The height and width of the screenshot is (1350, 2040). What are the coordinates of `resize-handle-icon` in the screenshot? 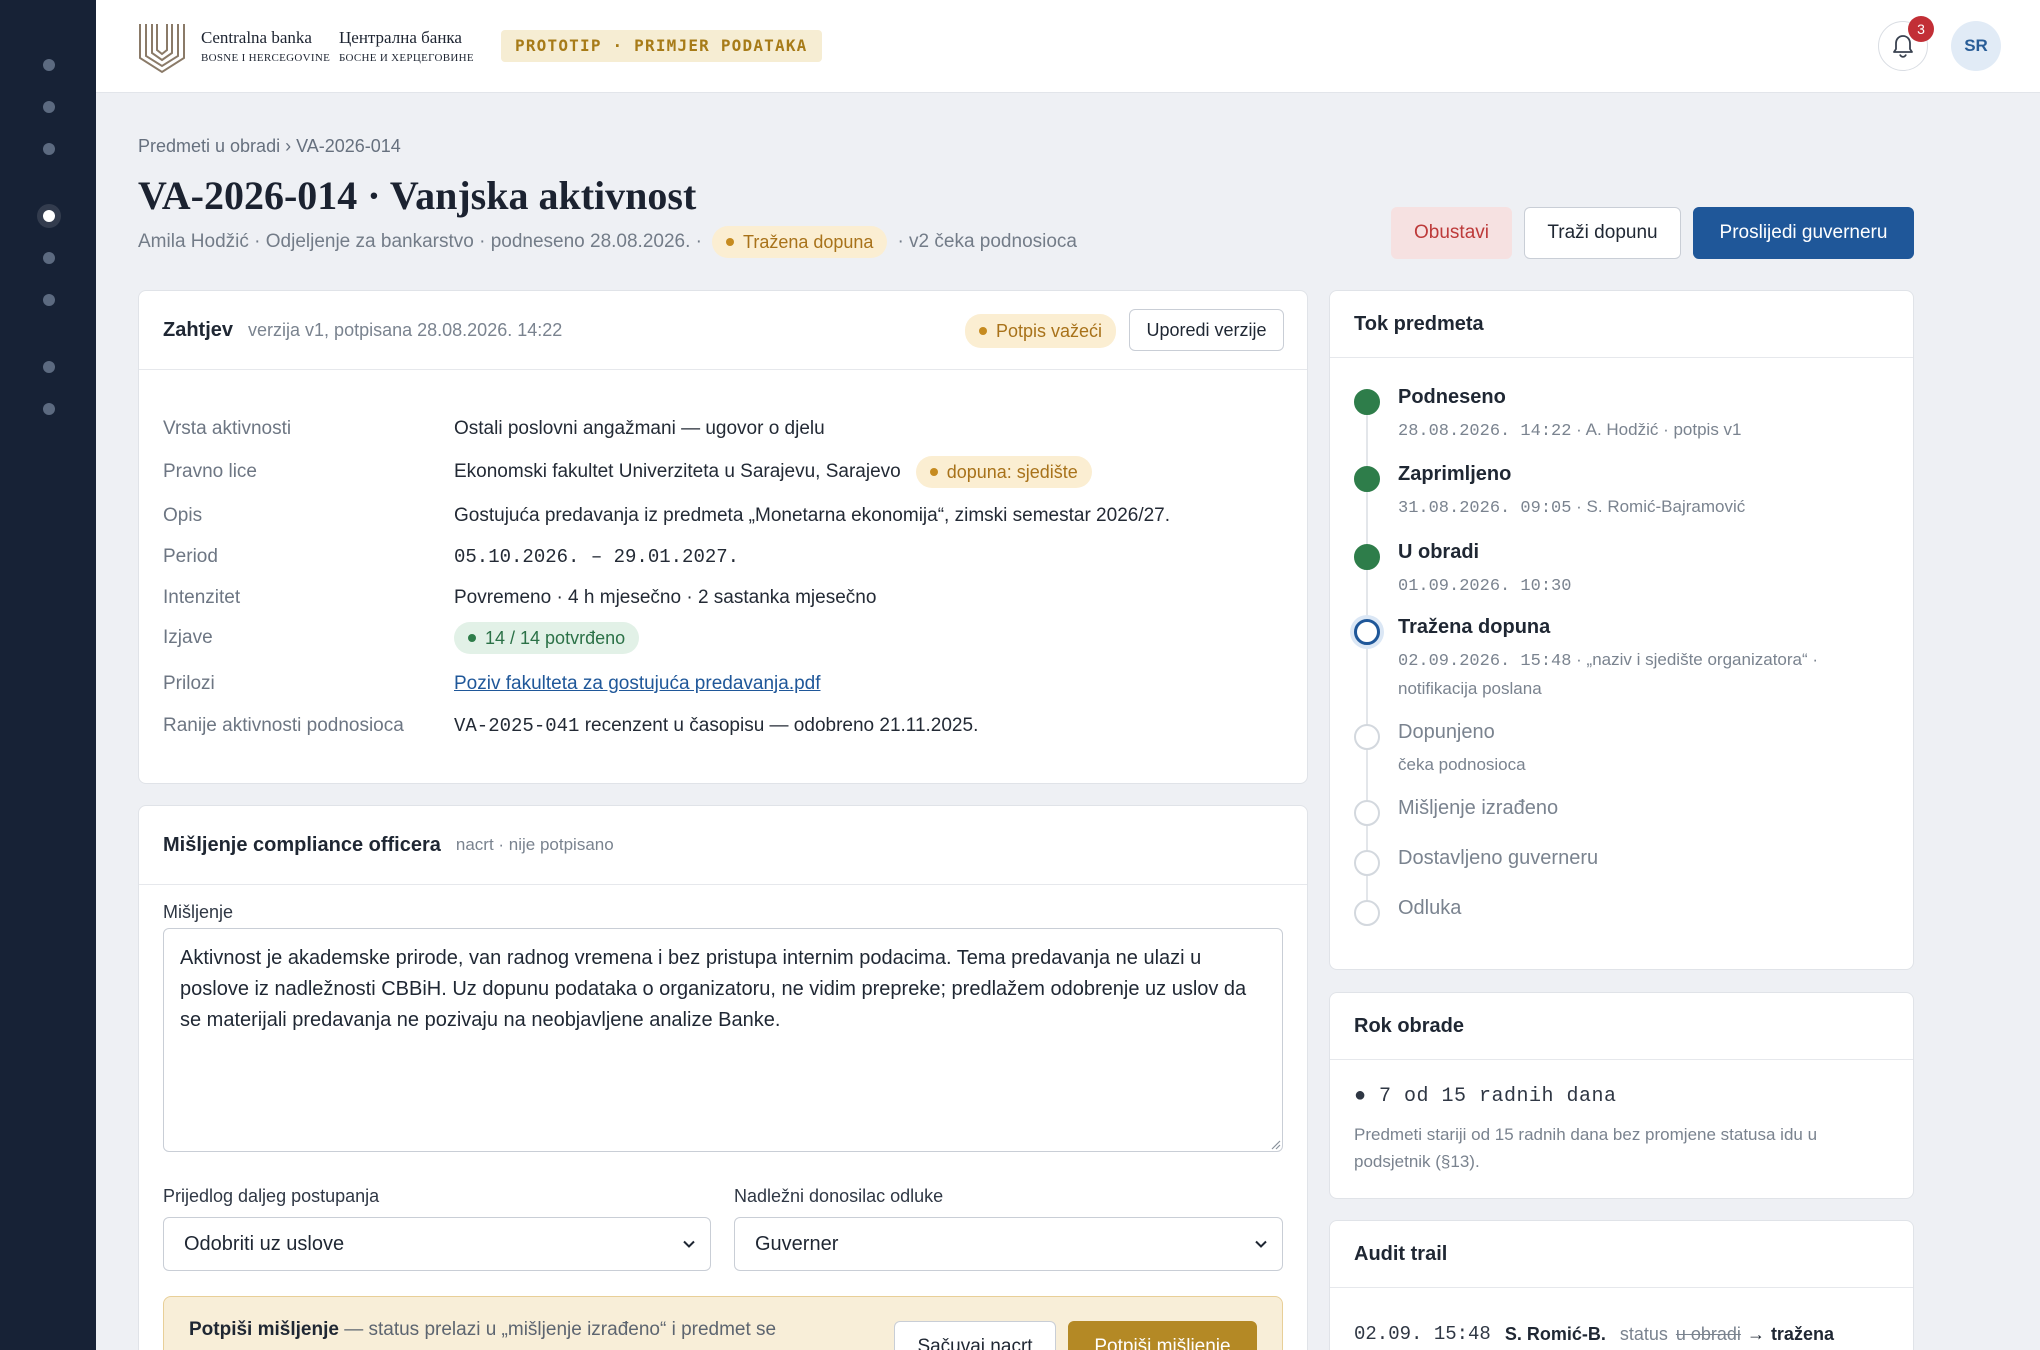 It's located at (1275, 1144).